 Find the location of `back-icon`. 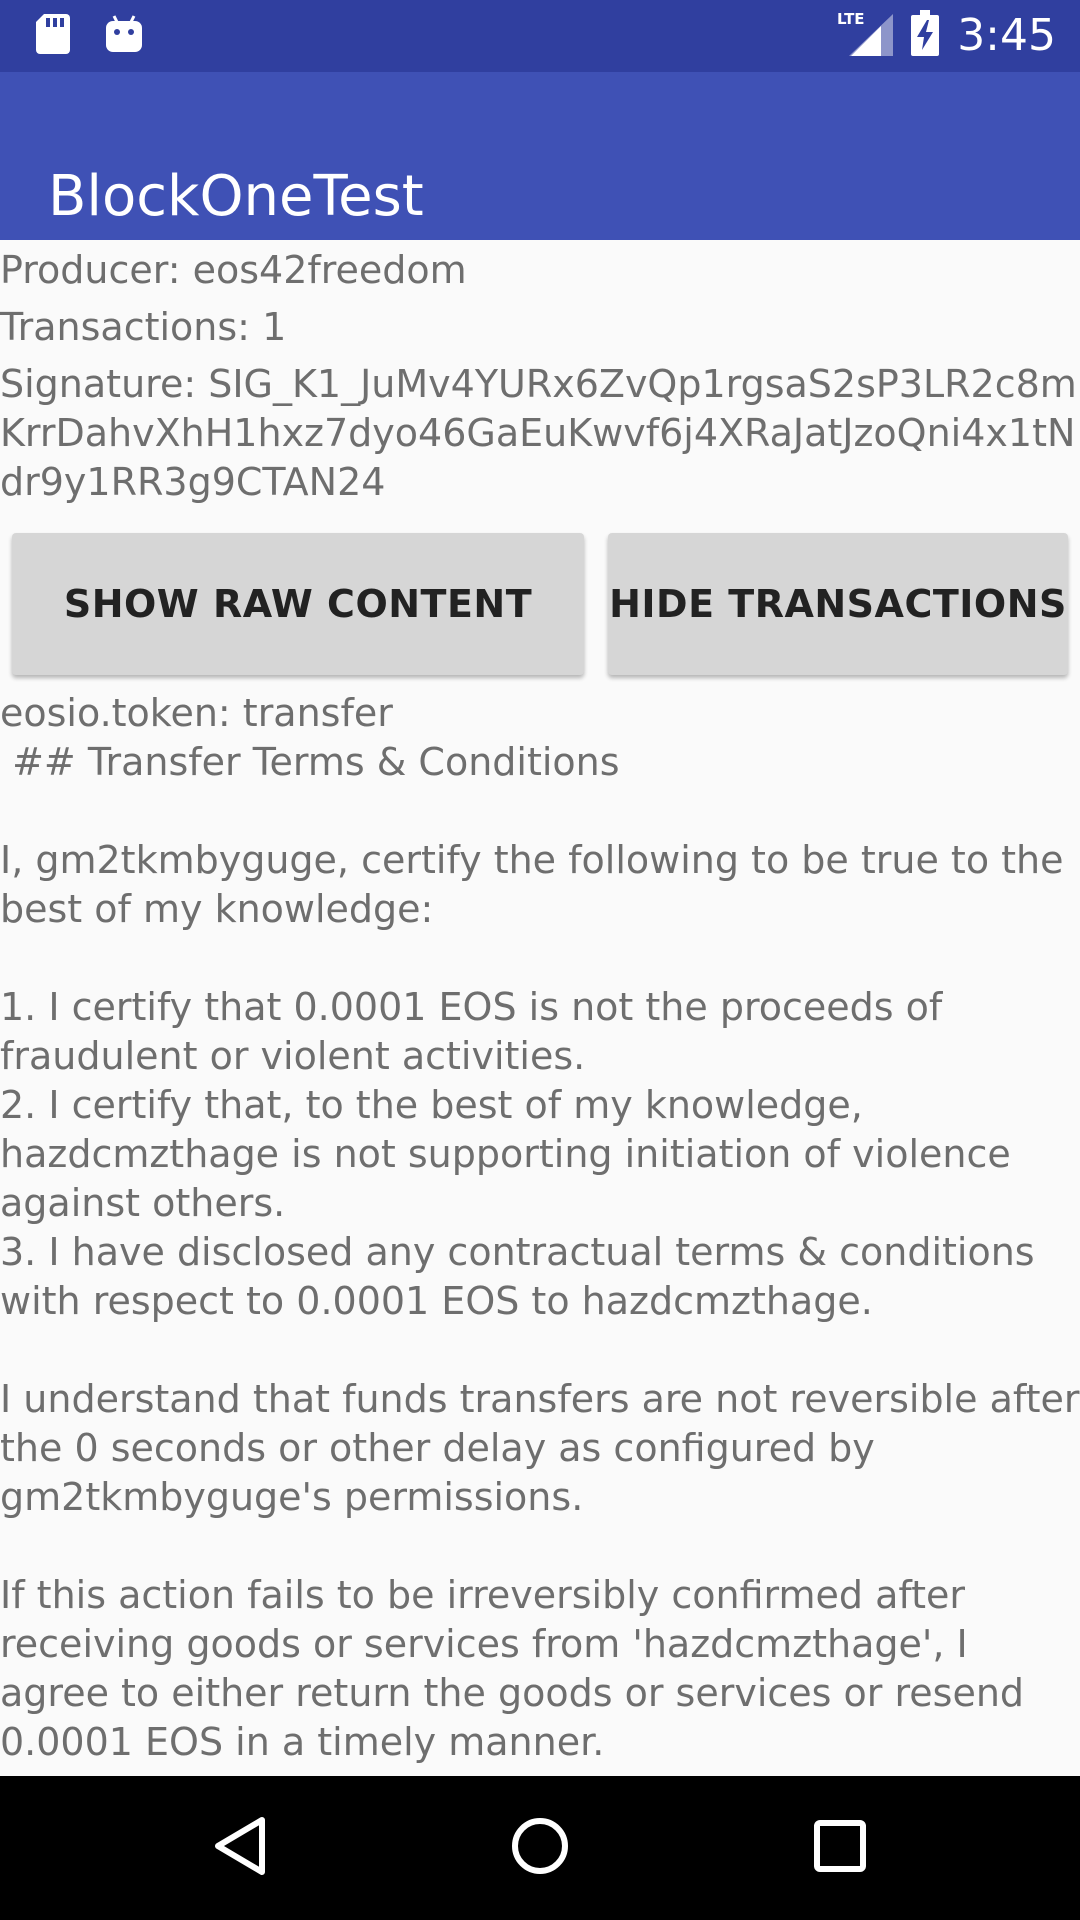

back-icon is located at coordinates (240, 1848).